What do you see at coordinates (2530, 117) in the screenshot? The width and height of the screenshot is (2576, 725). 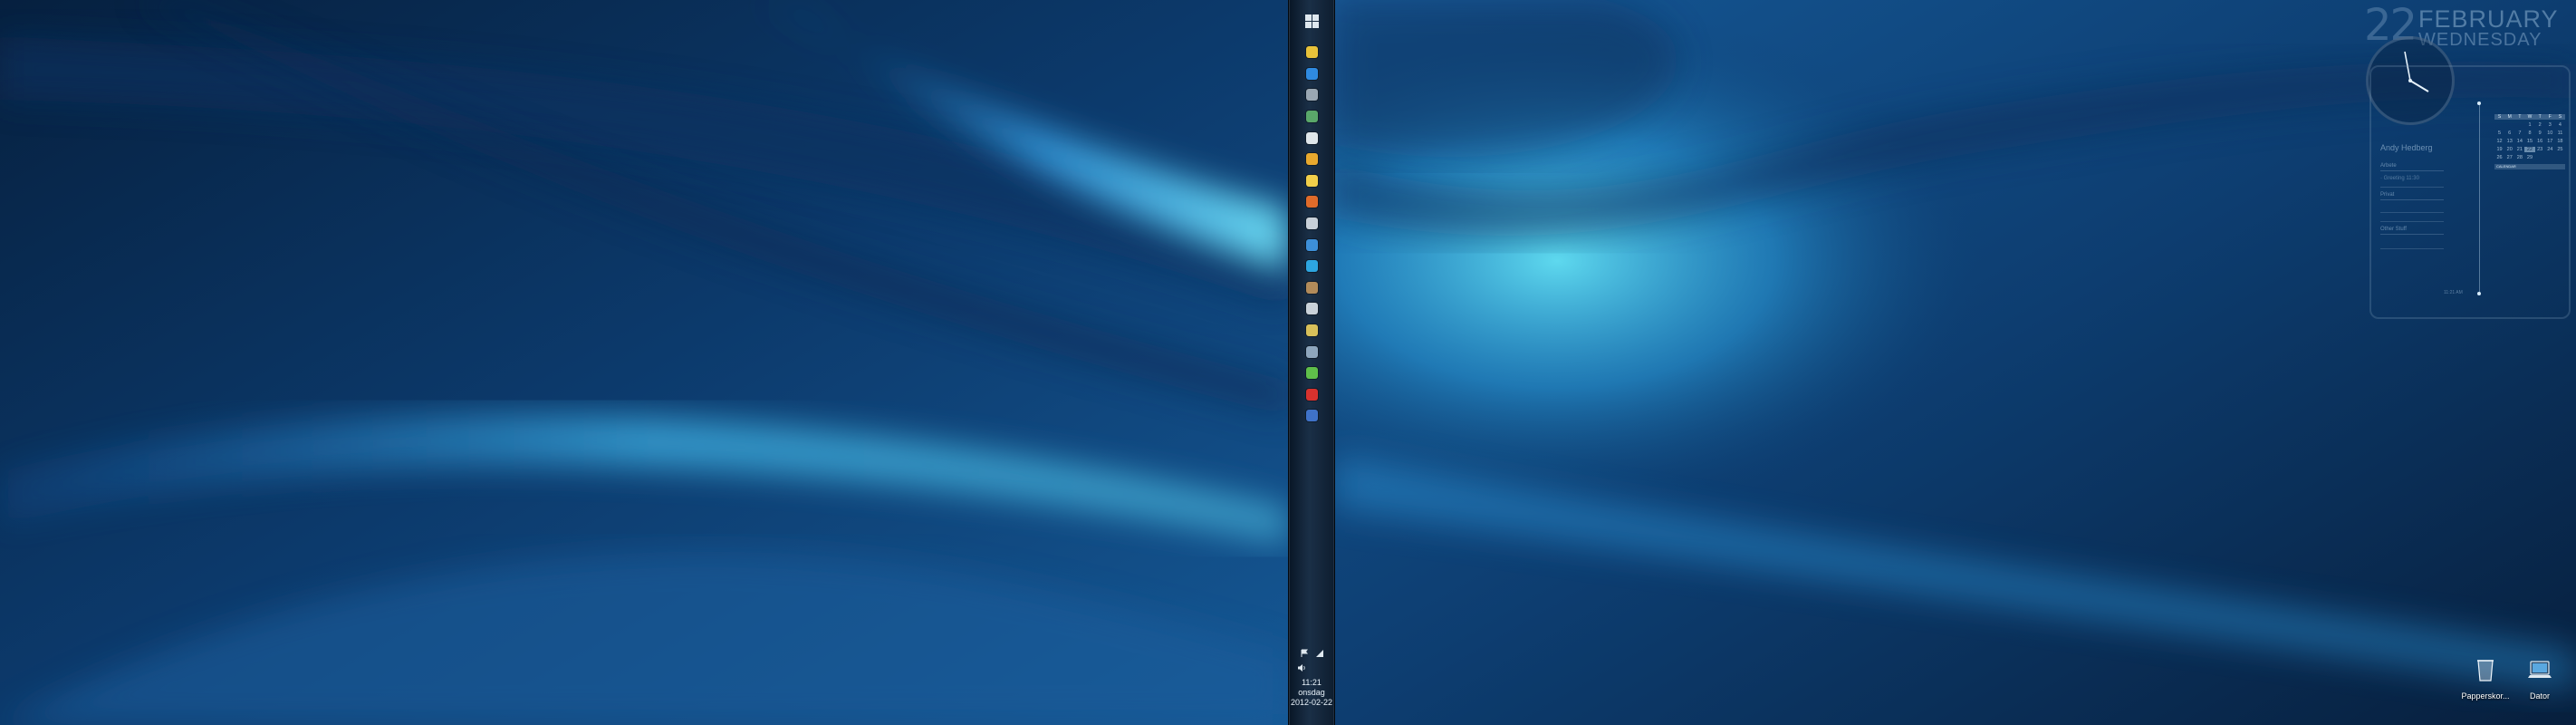 I see `calendar-weekday: W` at bounding box center [2530, 117].